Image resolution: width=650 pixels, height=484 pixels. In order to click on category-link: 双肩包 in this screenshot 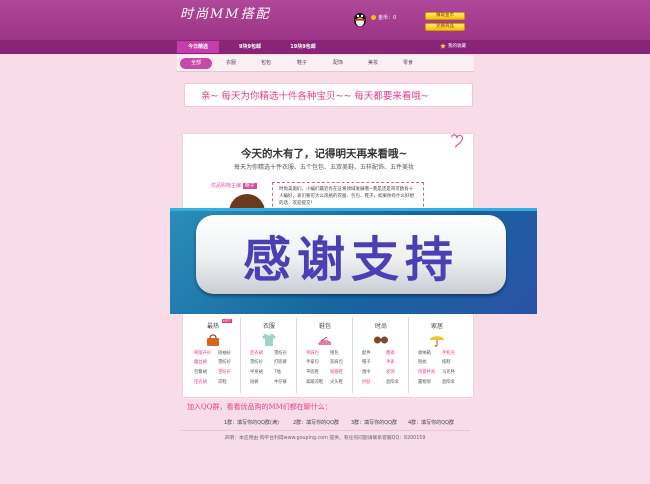, I will do `click(336, 362)`.